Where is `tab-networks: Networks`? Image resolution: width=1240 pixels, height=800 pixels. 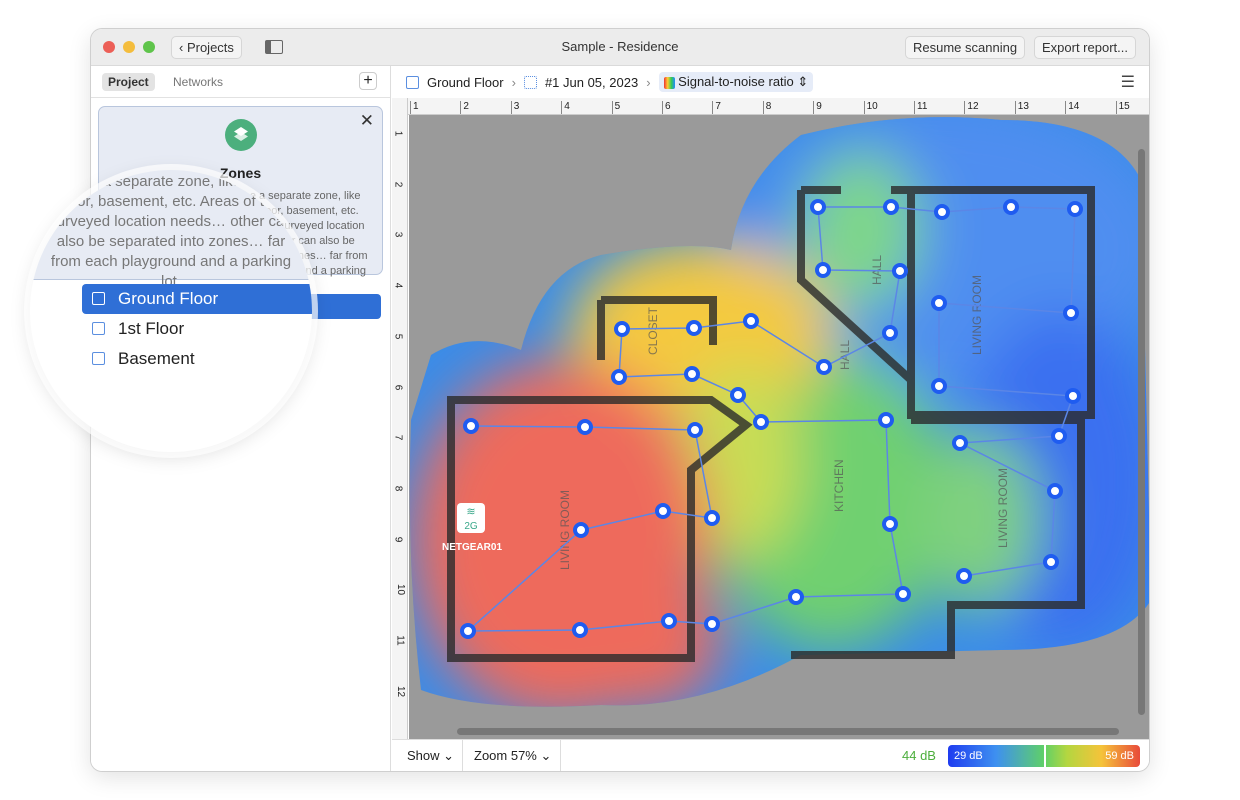
tab-networks: Networks is located at coordinates (198, 82).